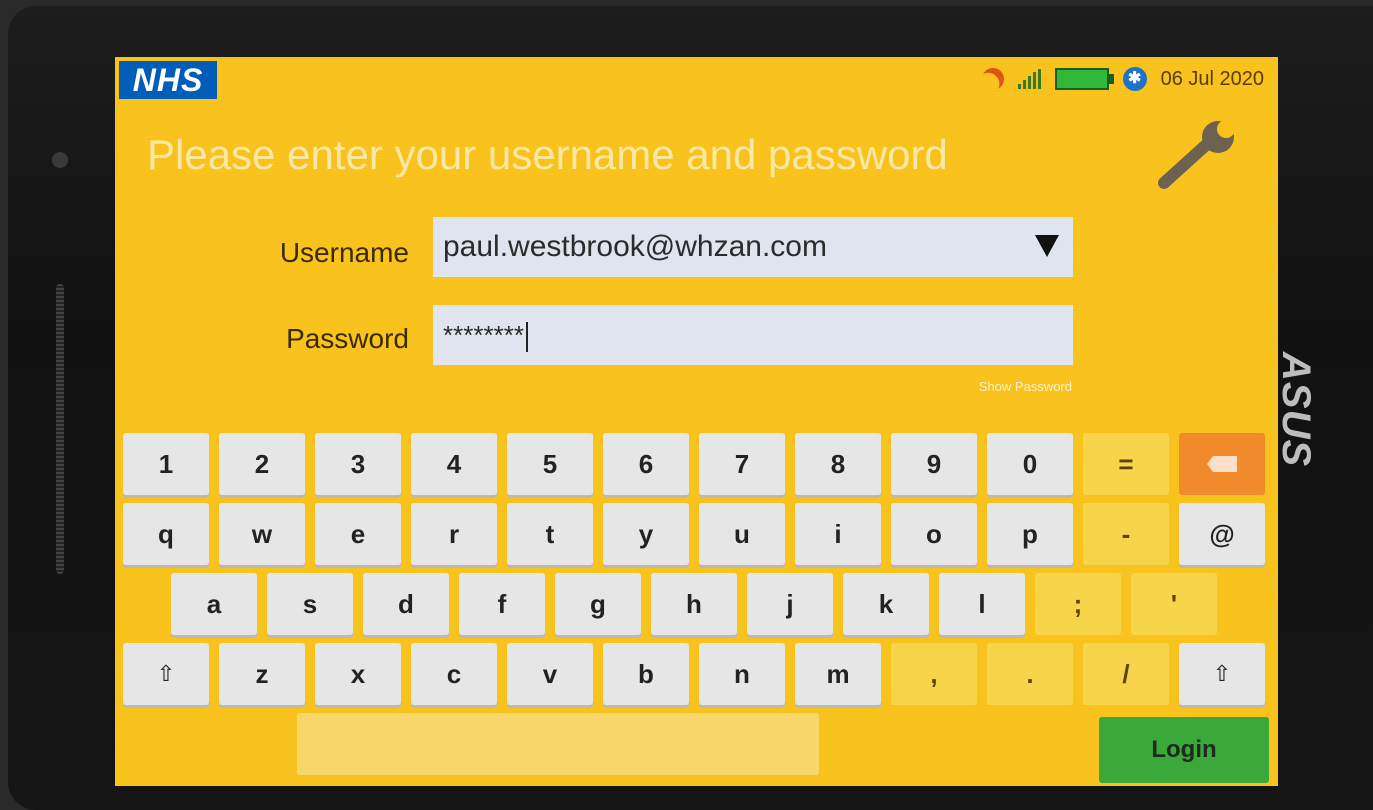 Image resolution: width=1373 pixels, height=810 pixels. What do you see at coordinates (886, 604) in the screenshot?
I see `key-7-row3: k` at bounding box center [886, 604].